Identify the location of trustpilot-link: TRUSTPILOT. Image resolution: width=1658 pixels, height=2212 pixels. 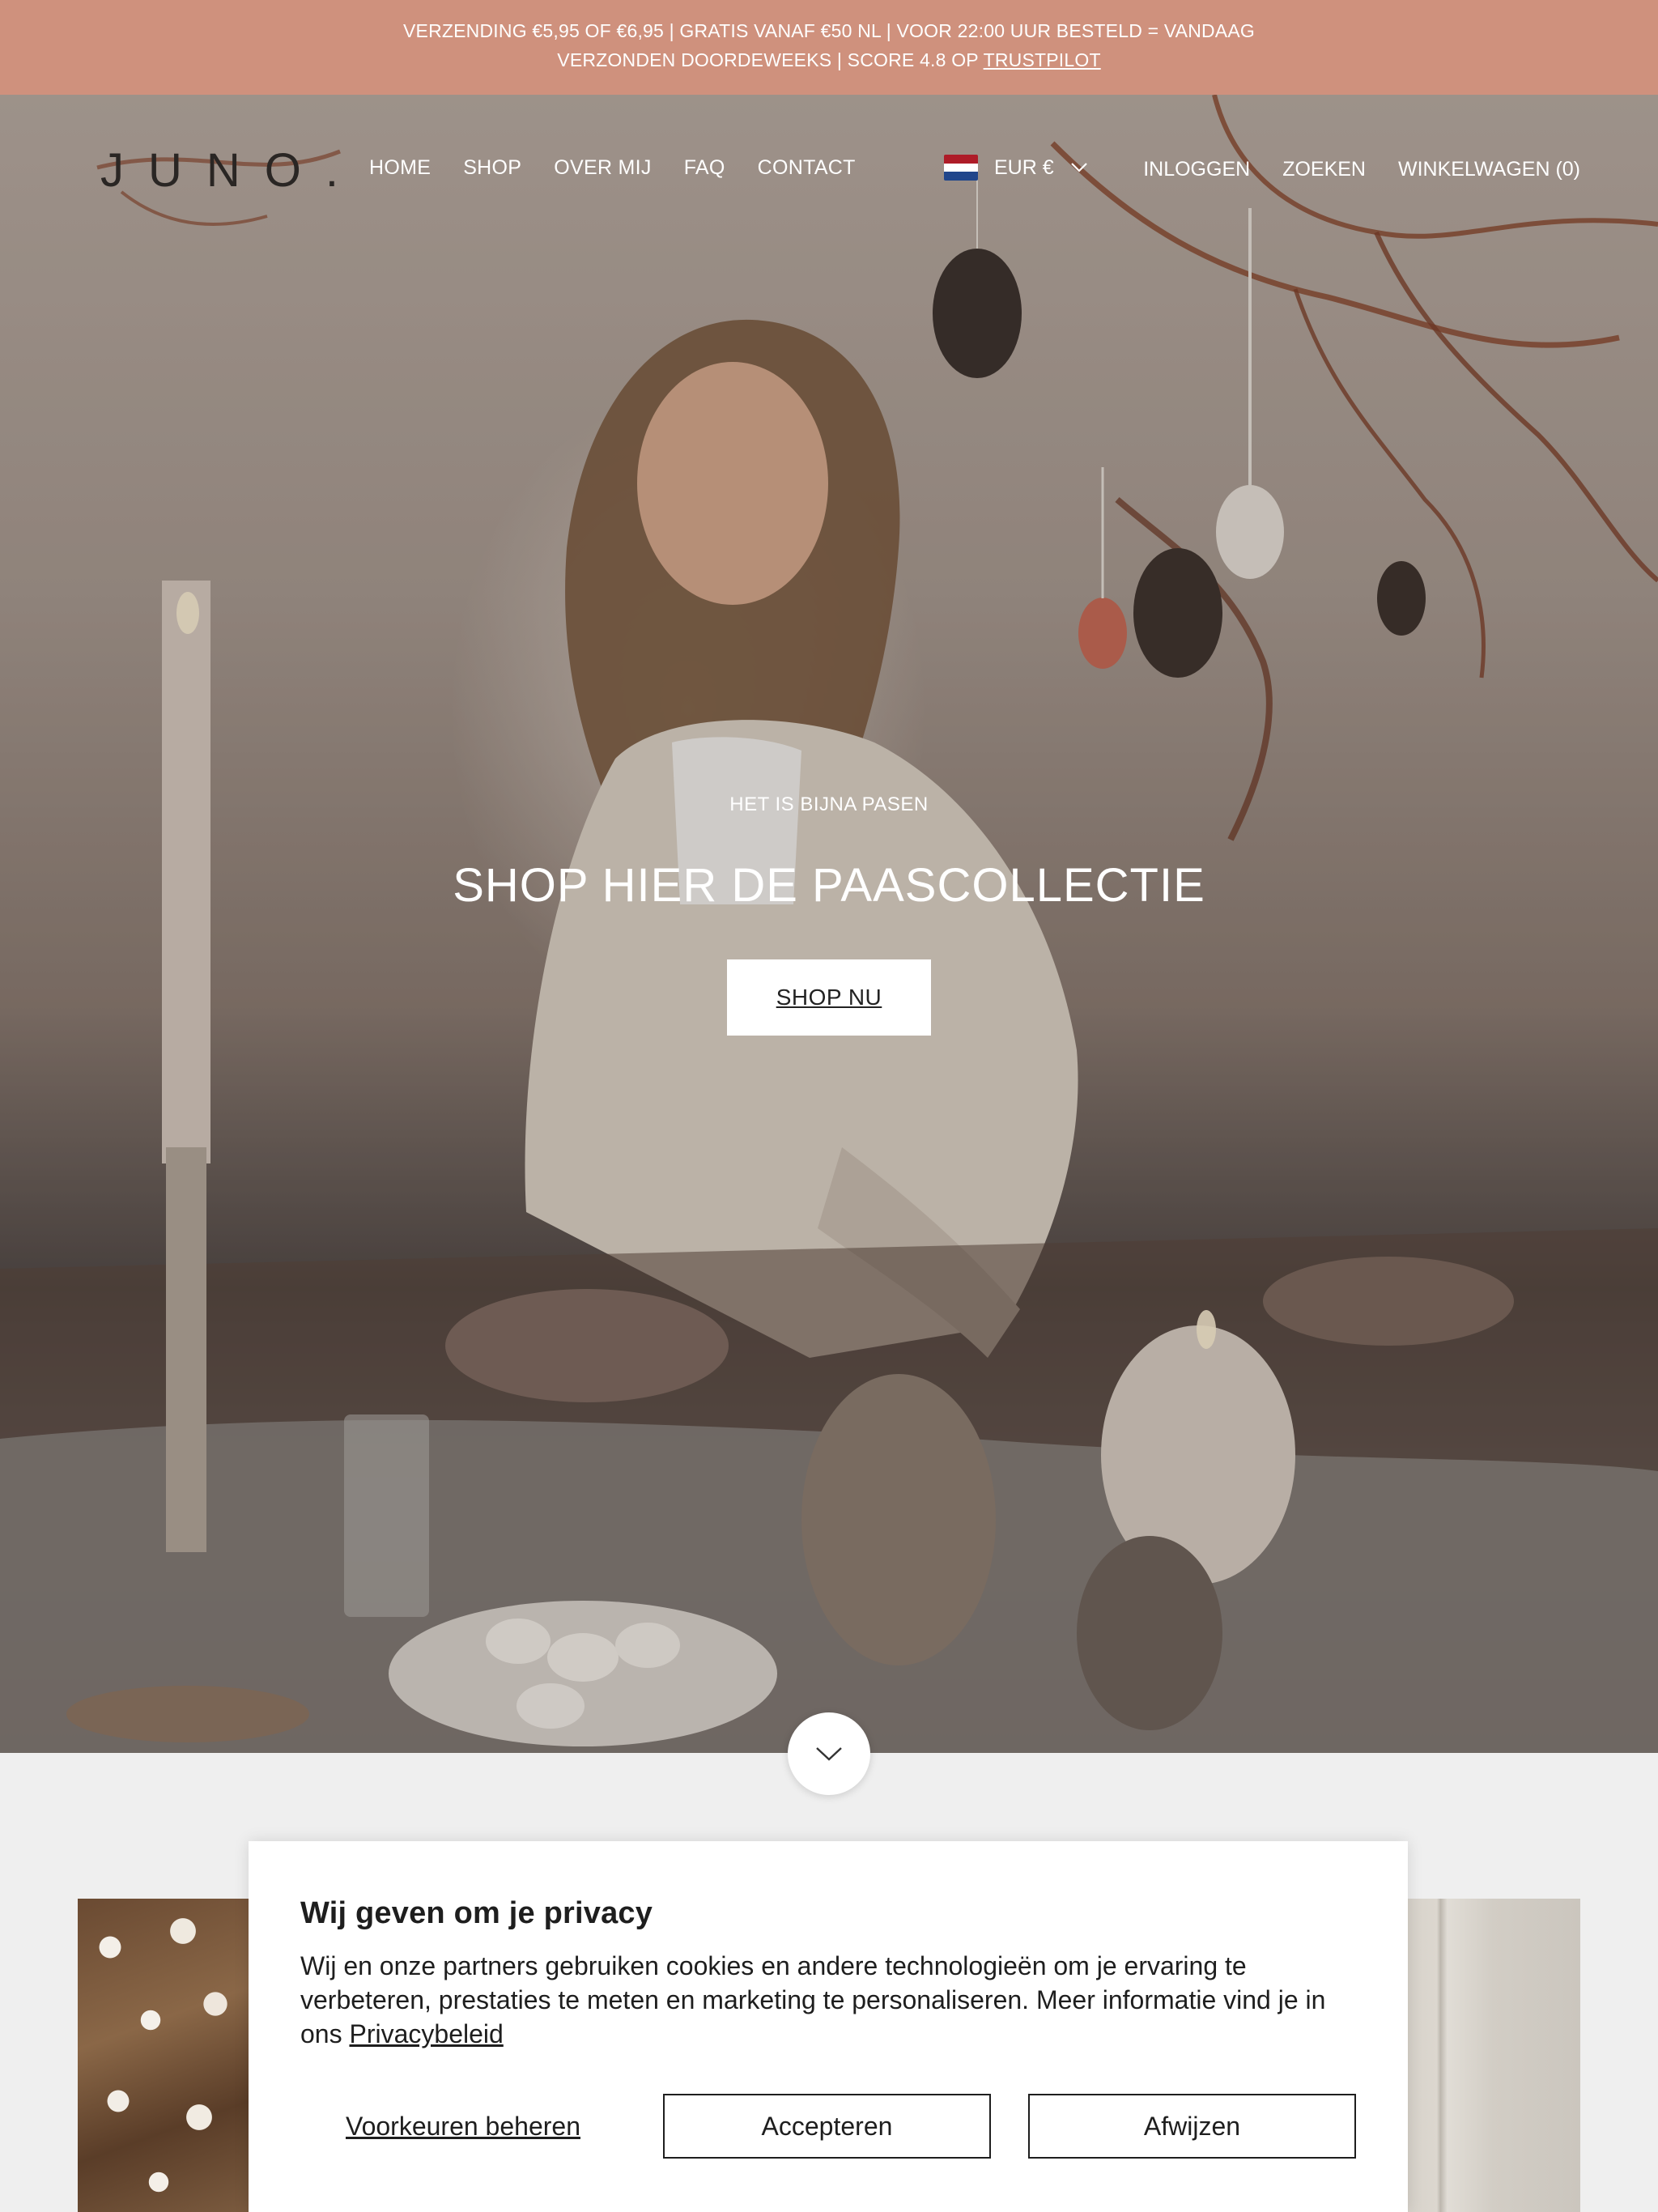
(1042, 60).